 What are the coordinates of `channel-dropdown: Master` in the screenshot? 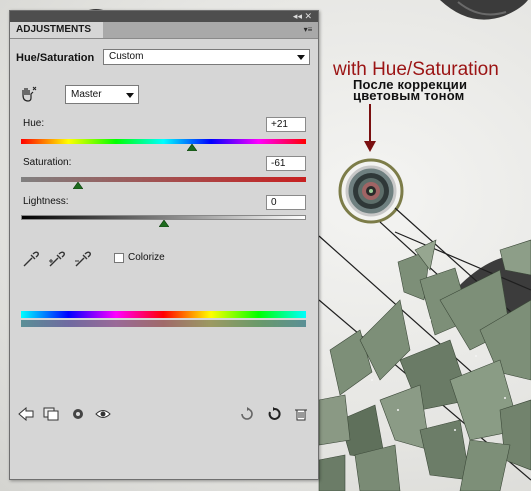 It's located at (102, 94).